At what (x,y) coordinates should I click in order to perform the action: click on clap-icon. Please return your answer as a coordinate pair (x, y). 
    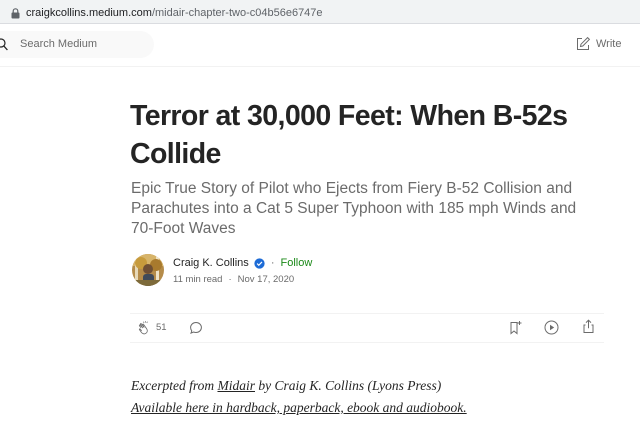
    Looking at the image, I should click on (143, 328).